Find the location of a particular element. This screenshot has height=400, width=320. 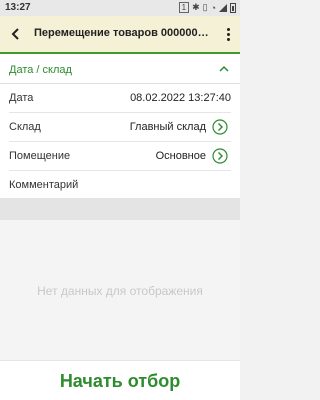

status-time: 13:27 is located at coordinates (18, 7).